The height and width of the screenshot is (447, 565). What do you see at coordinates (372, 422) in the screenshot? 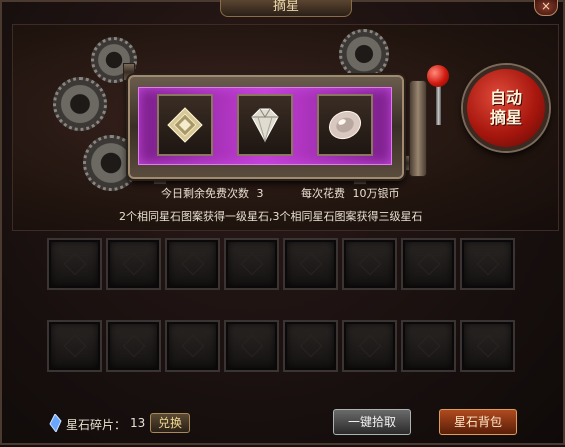
I see `collect-all-button: 一键拾取` at bounding box center [372, 422].